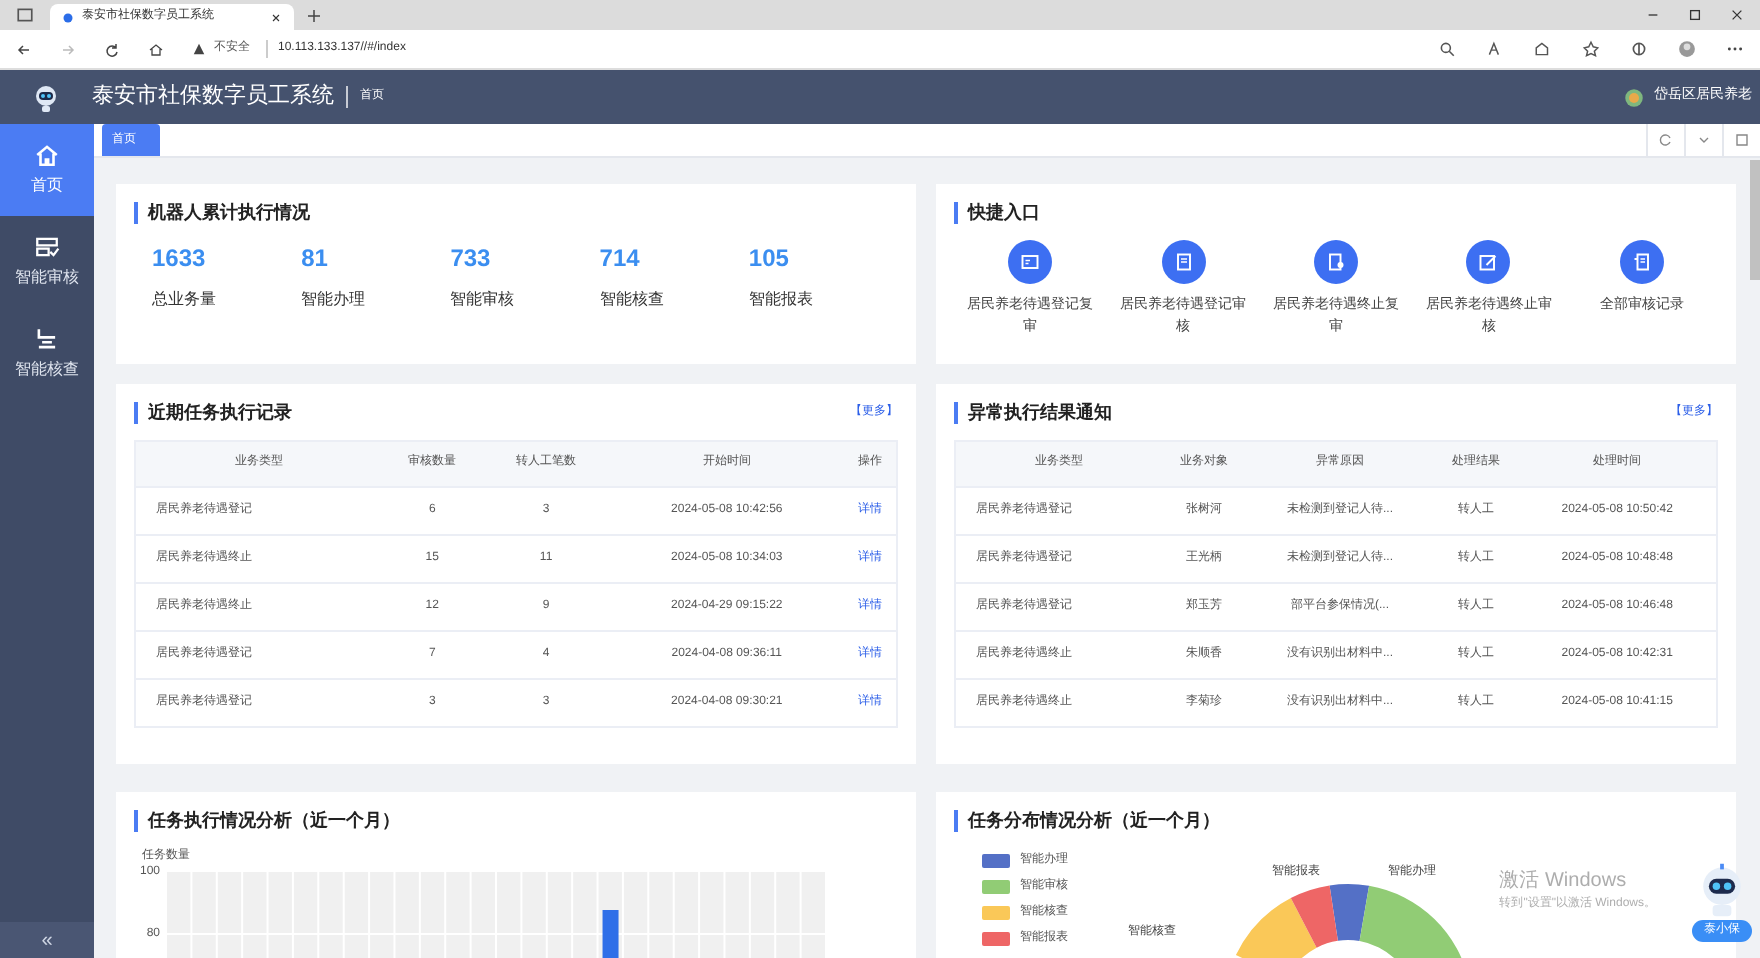 This screenshot has width=1760, height=958. I want to click on site-icon, so click(68, 17).